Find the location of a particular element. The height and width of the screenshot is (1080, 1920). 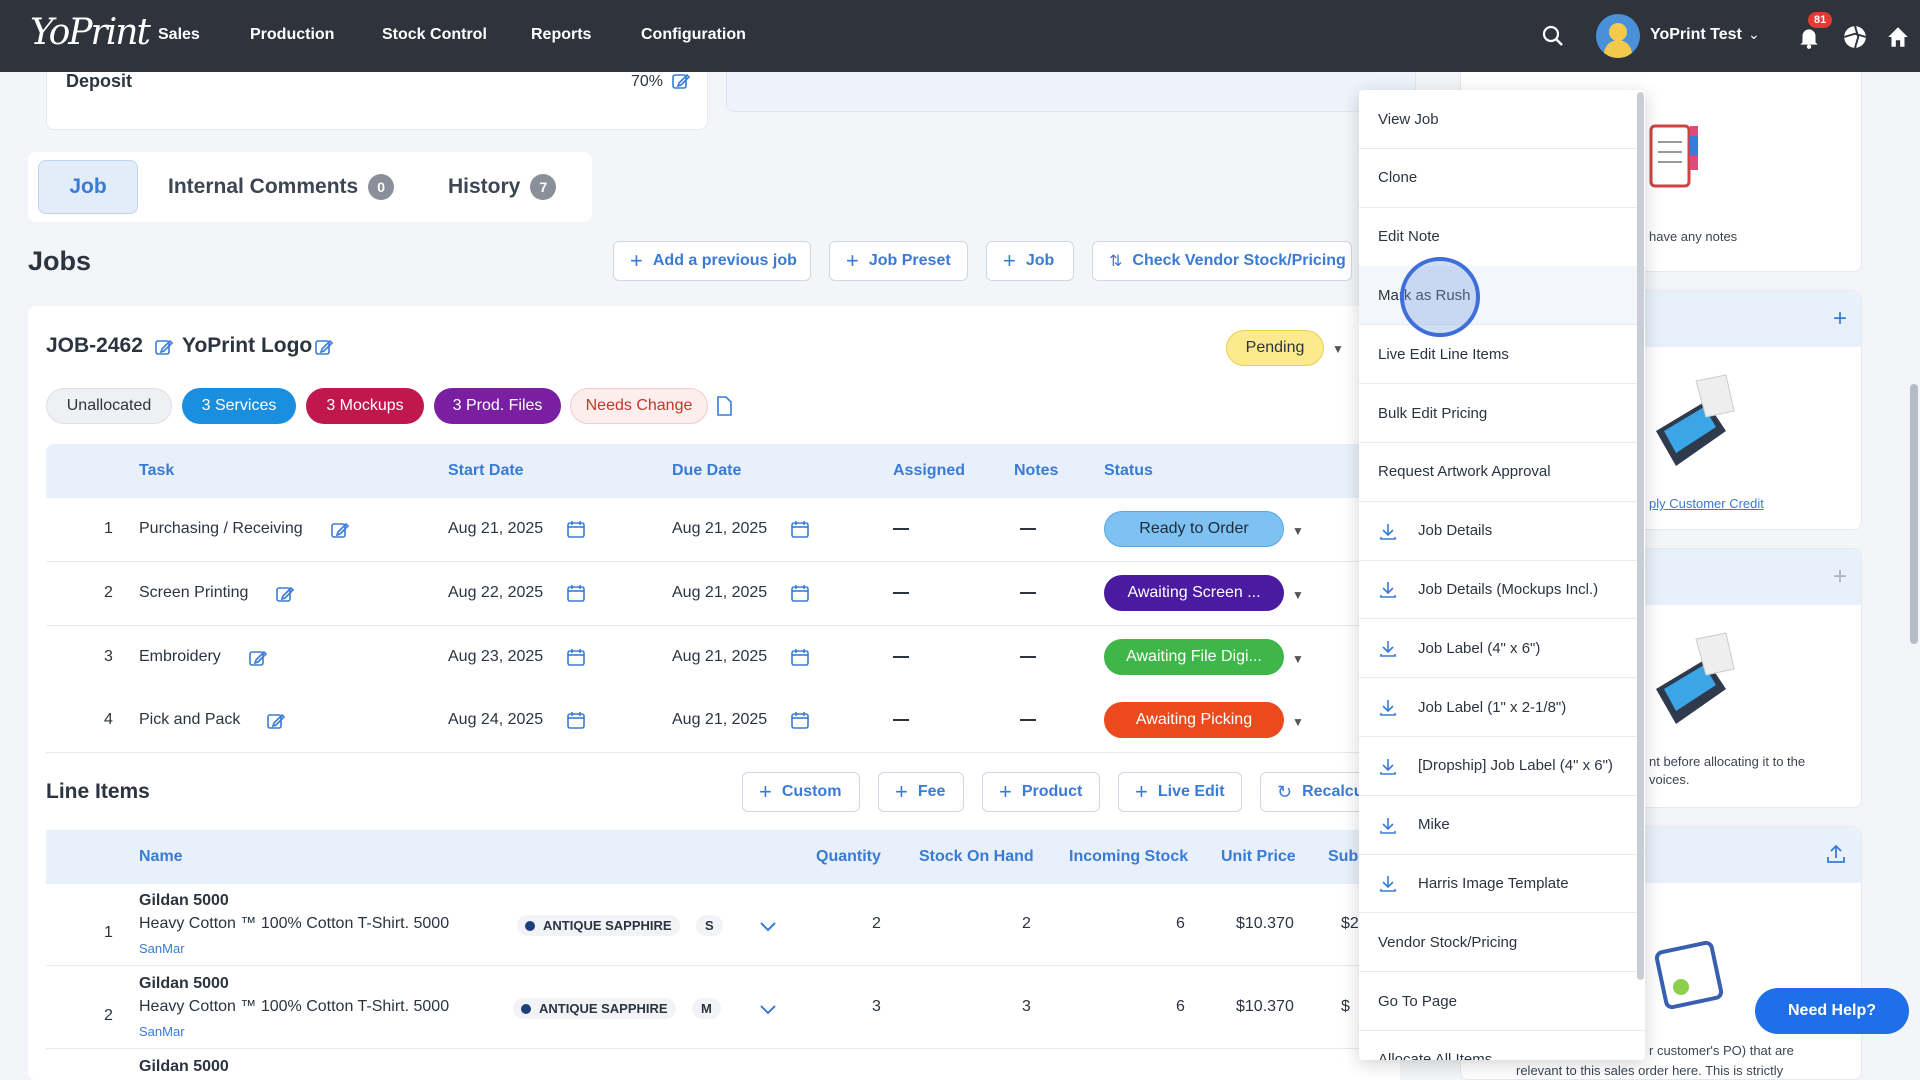

upload-icon is located at coordinates (1836, 854).